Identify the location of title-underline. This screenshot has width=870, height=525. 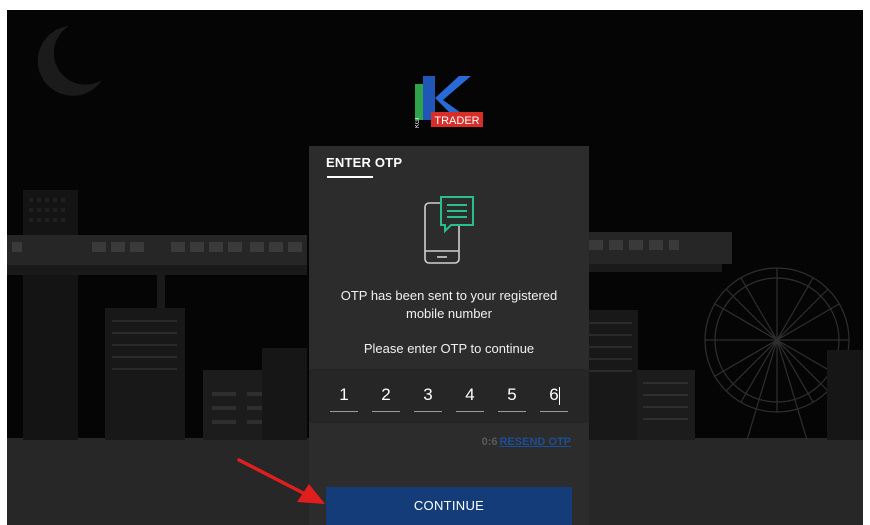
(350, 177).